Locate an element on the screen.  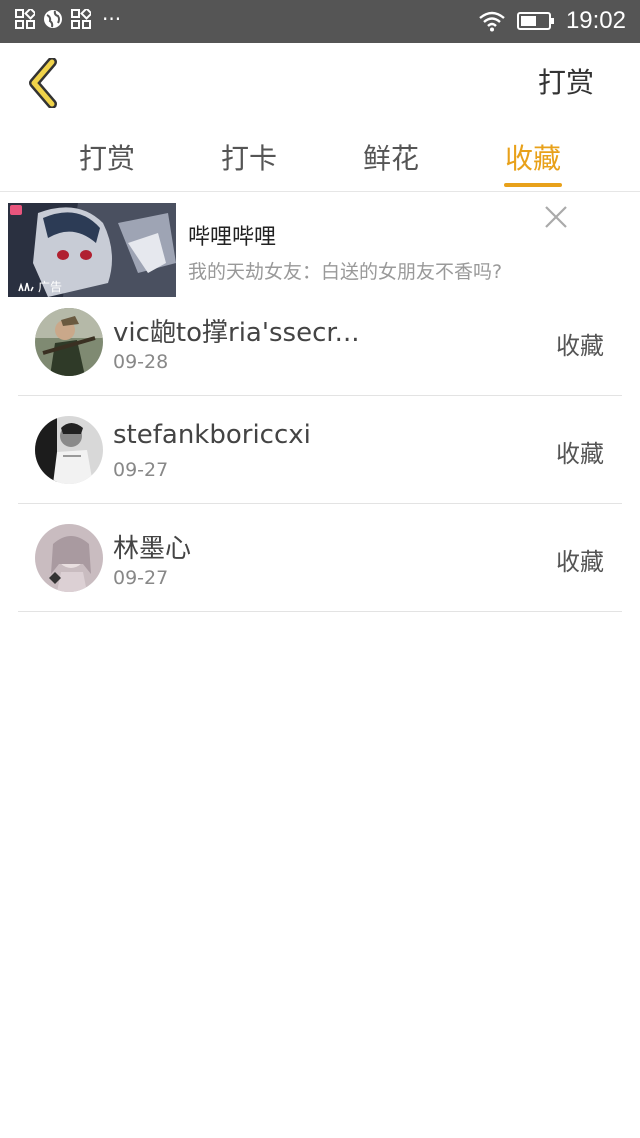
tab-reward: 打赏 is located at coordinates (107, 157).